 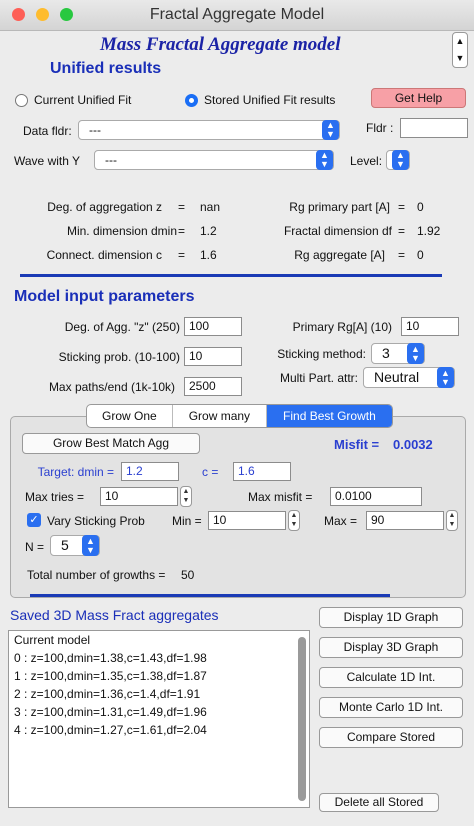 I want to click on fractal-dimension-equals: =, so click(x=402, y=231).